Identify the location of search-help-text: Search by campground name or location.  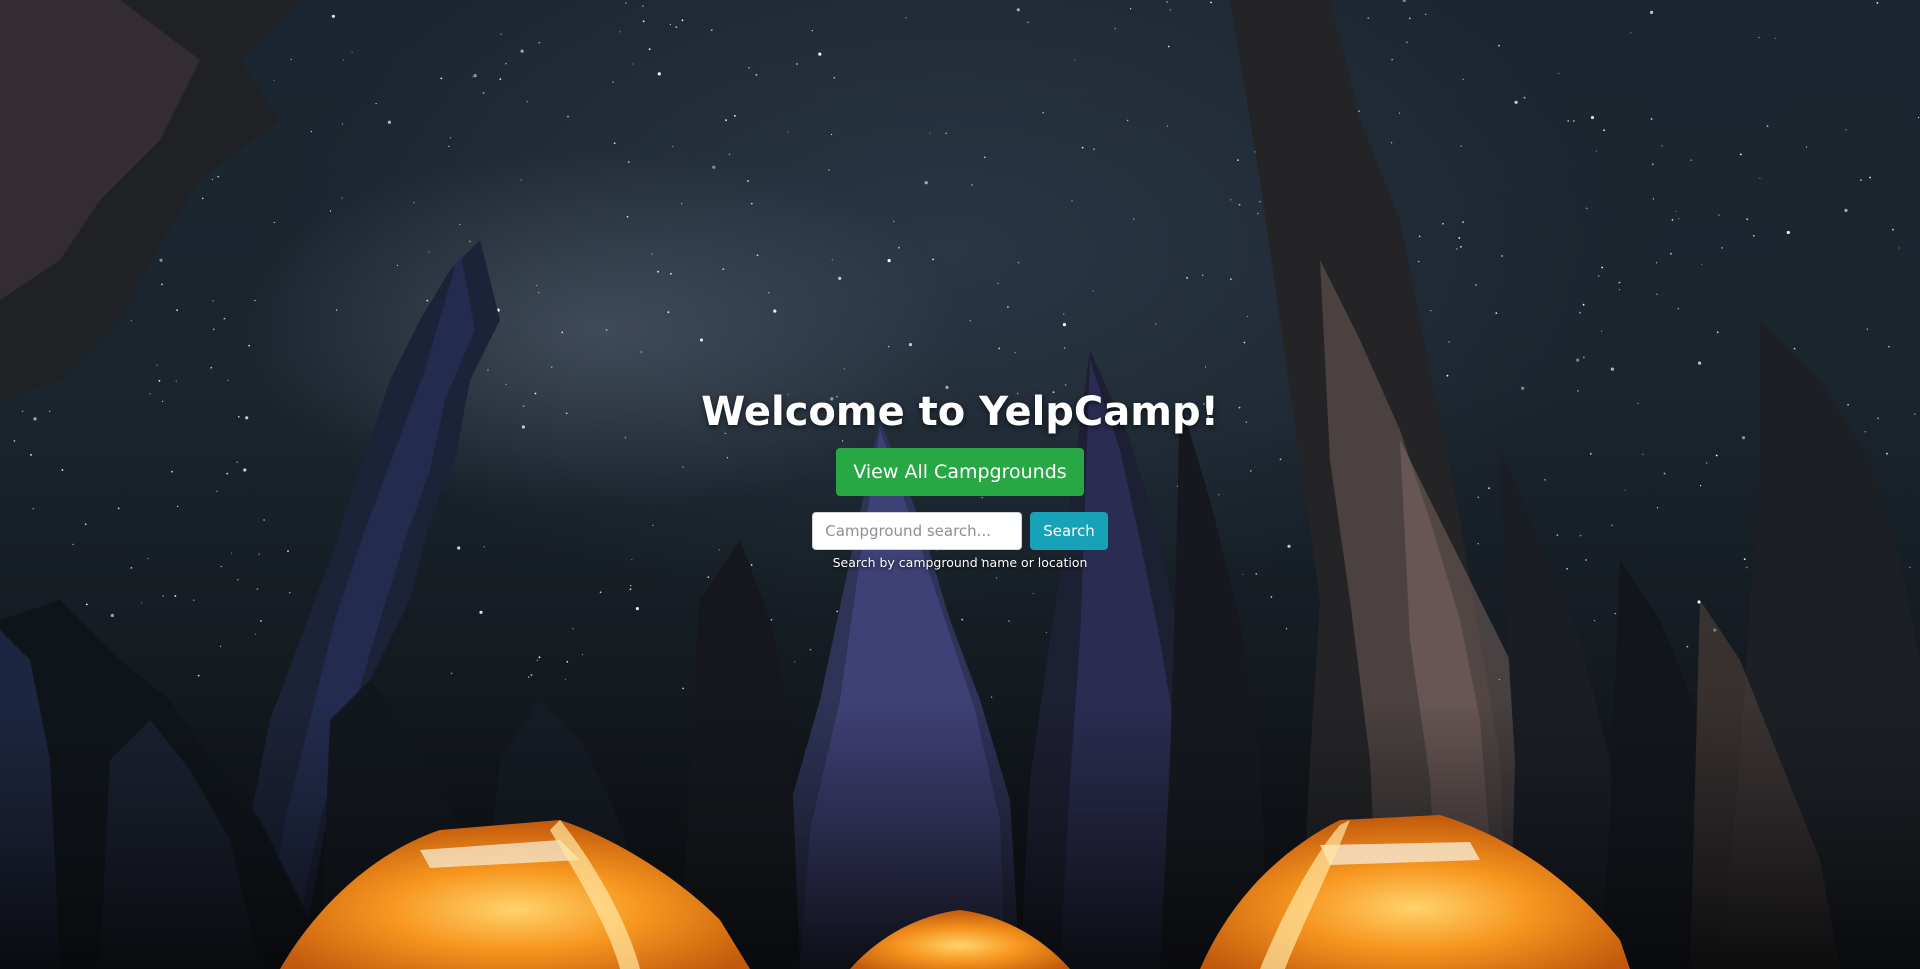
(960, 562).